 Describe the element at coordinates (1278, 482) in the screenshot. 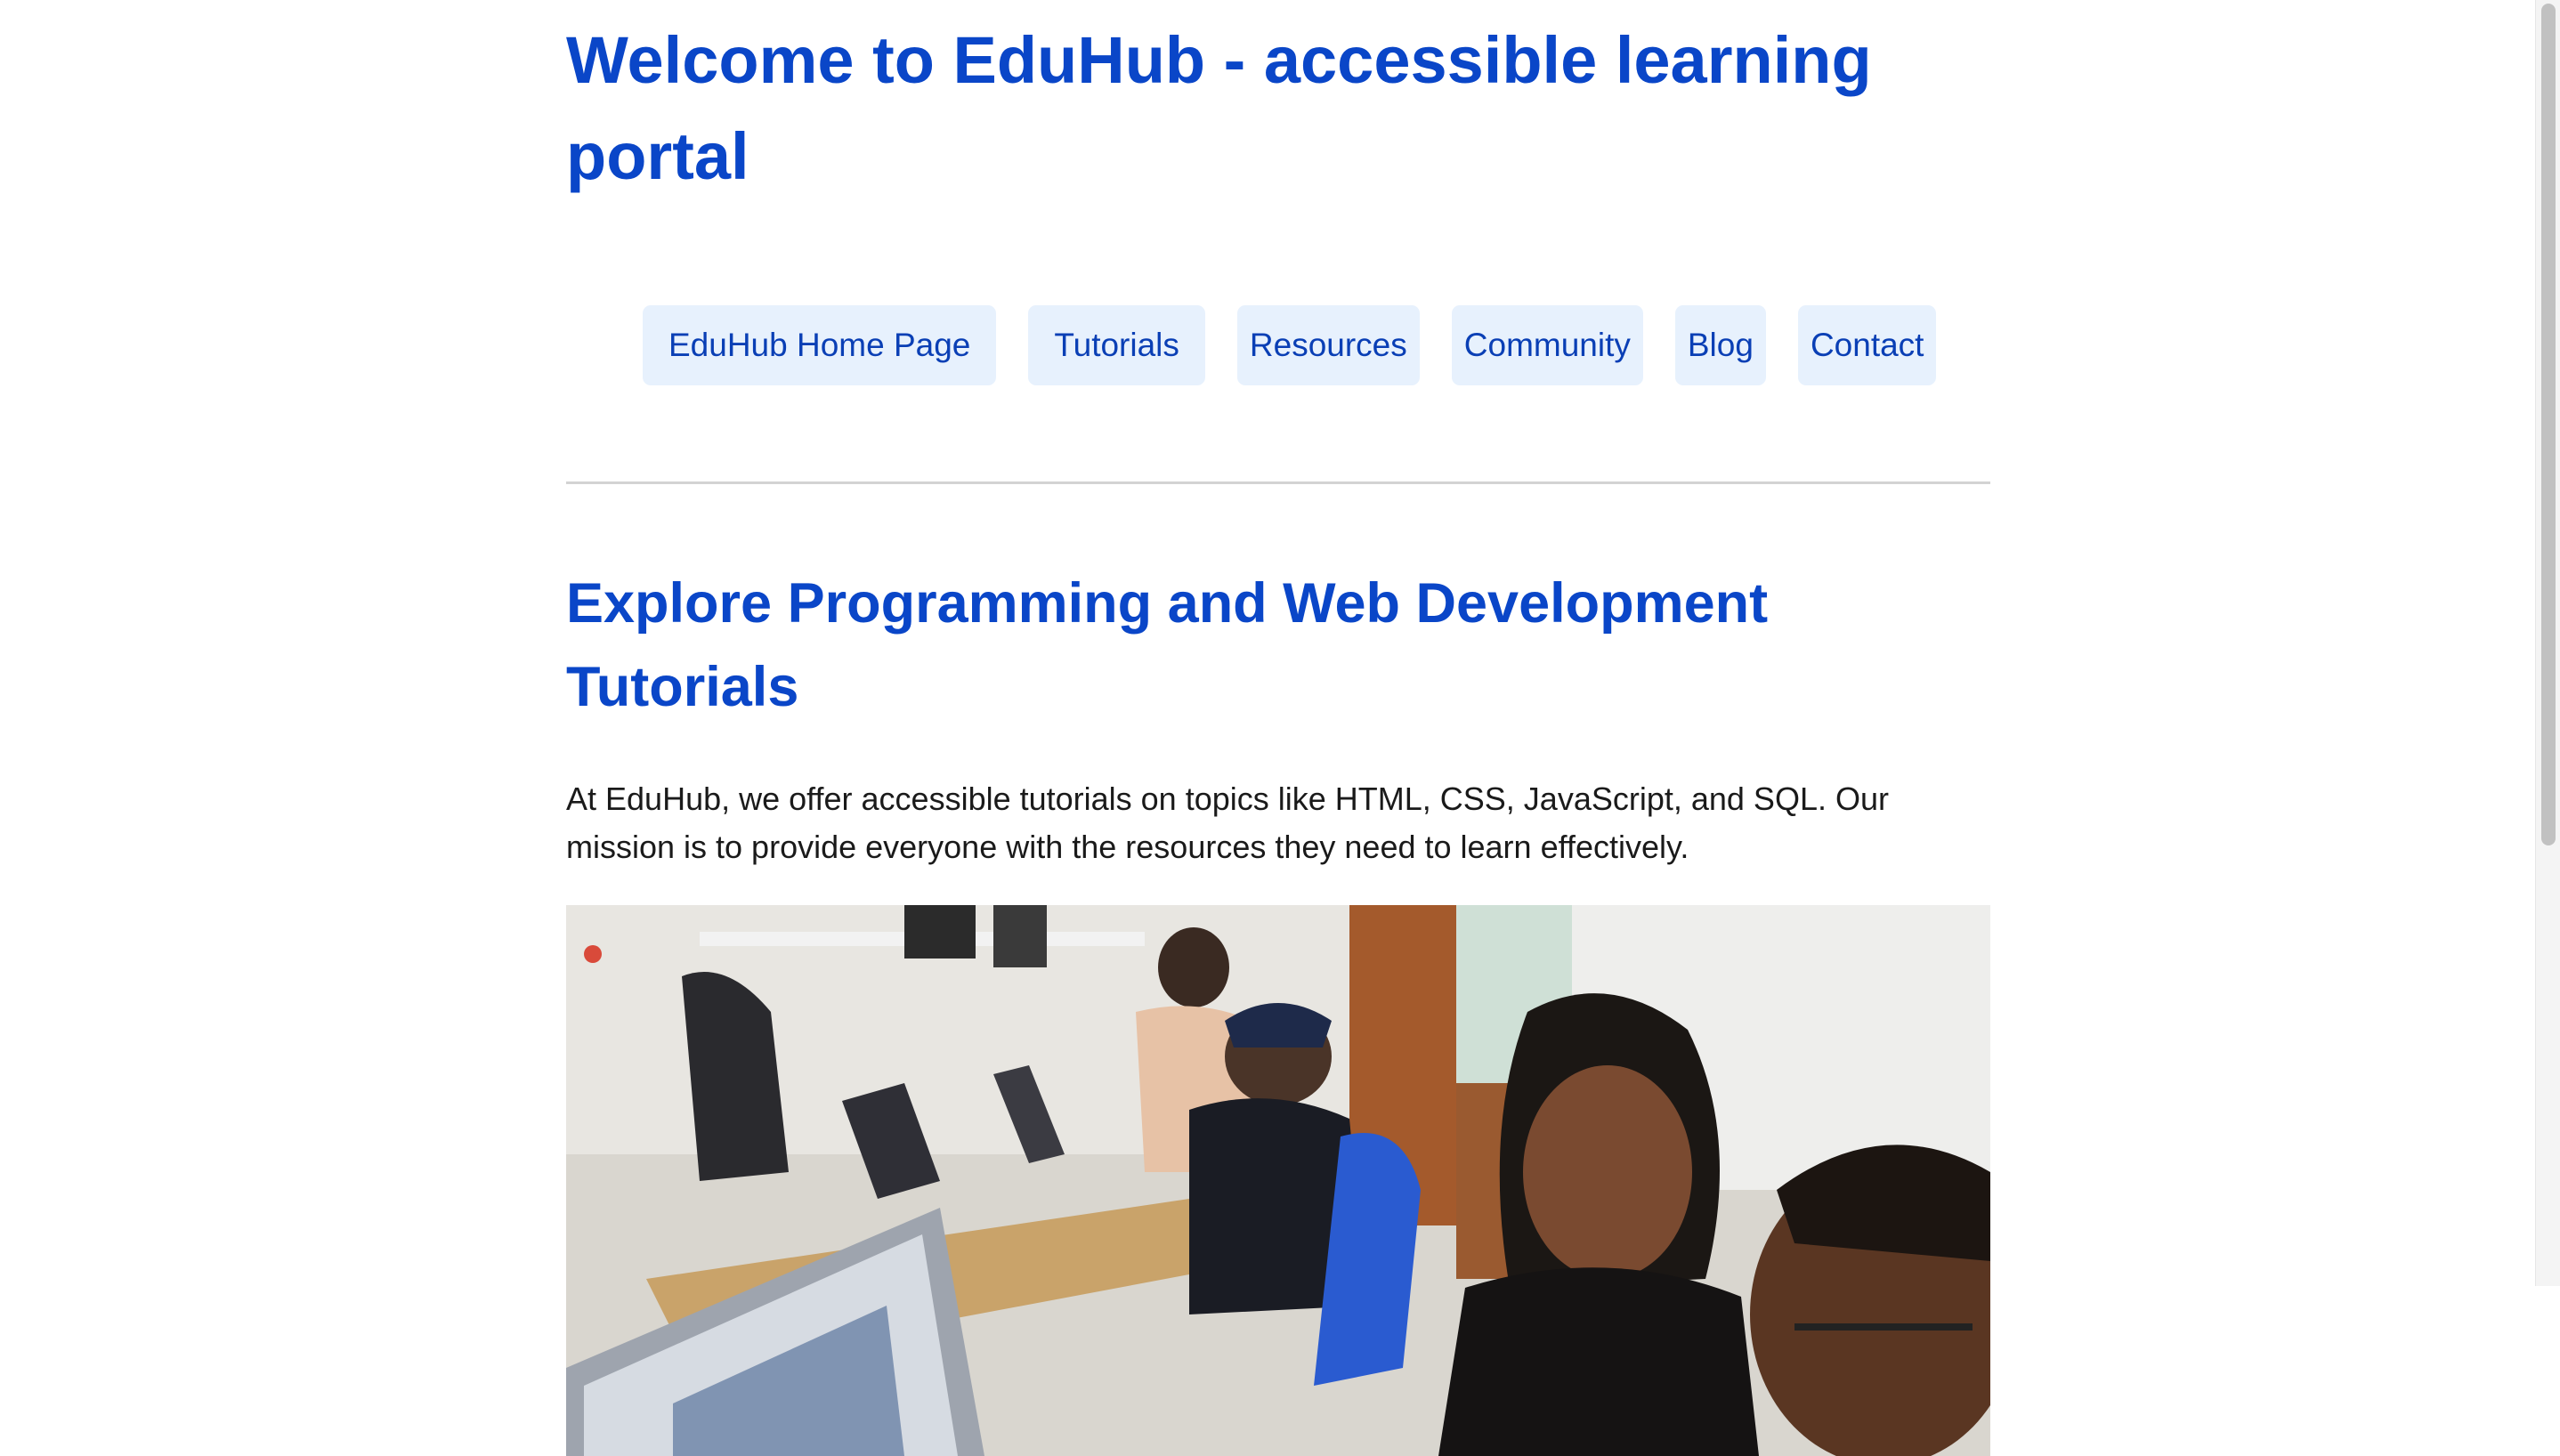

I see `section-divider` at that location.